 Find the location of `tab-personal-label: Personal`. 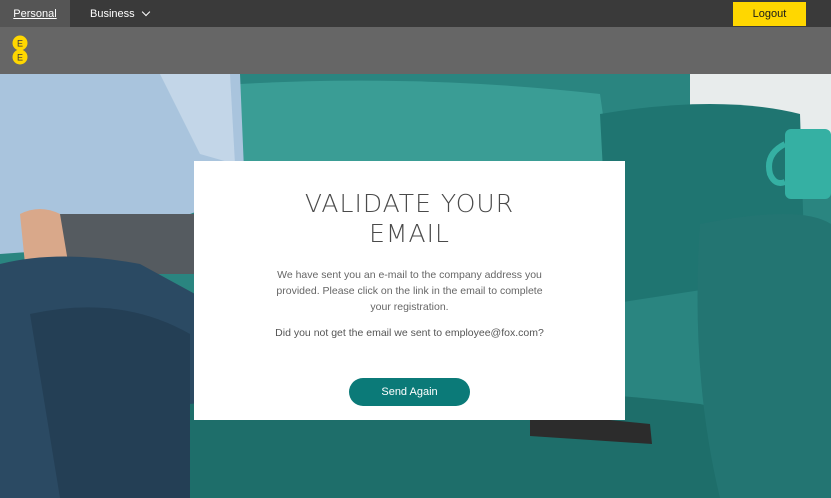

tab-personal-label: Personal is located at coordinates (35, 13).